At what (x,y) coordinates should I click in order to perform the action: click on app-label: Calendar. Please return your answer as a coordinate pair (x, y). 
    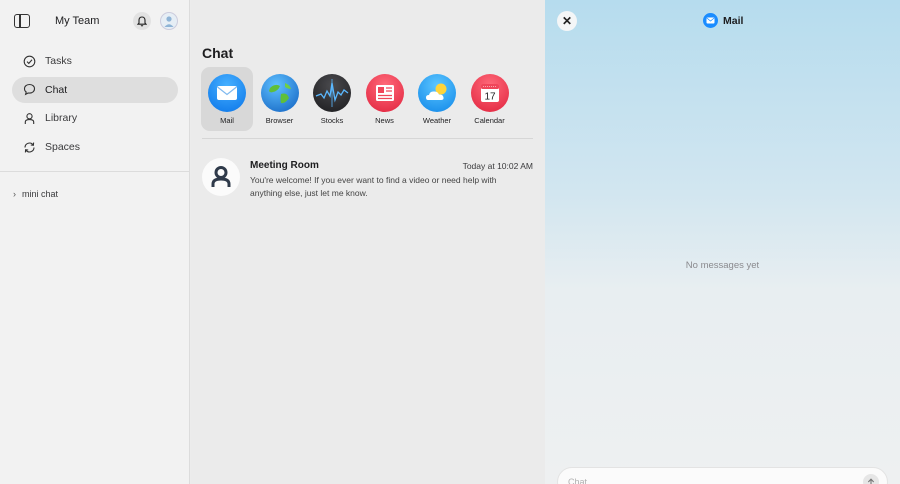
    Looking at the image, I should click on (489, 120).